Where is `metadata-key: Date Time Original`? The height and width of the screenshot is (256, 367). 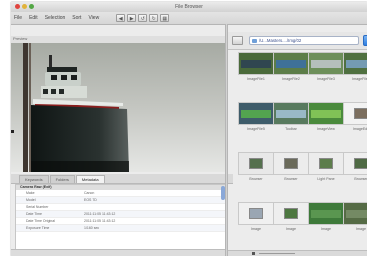
metadata-key: Date Time Original is located at coordinates (40, 221).